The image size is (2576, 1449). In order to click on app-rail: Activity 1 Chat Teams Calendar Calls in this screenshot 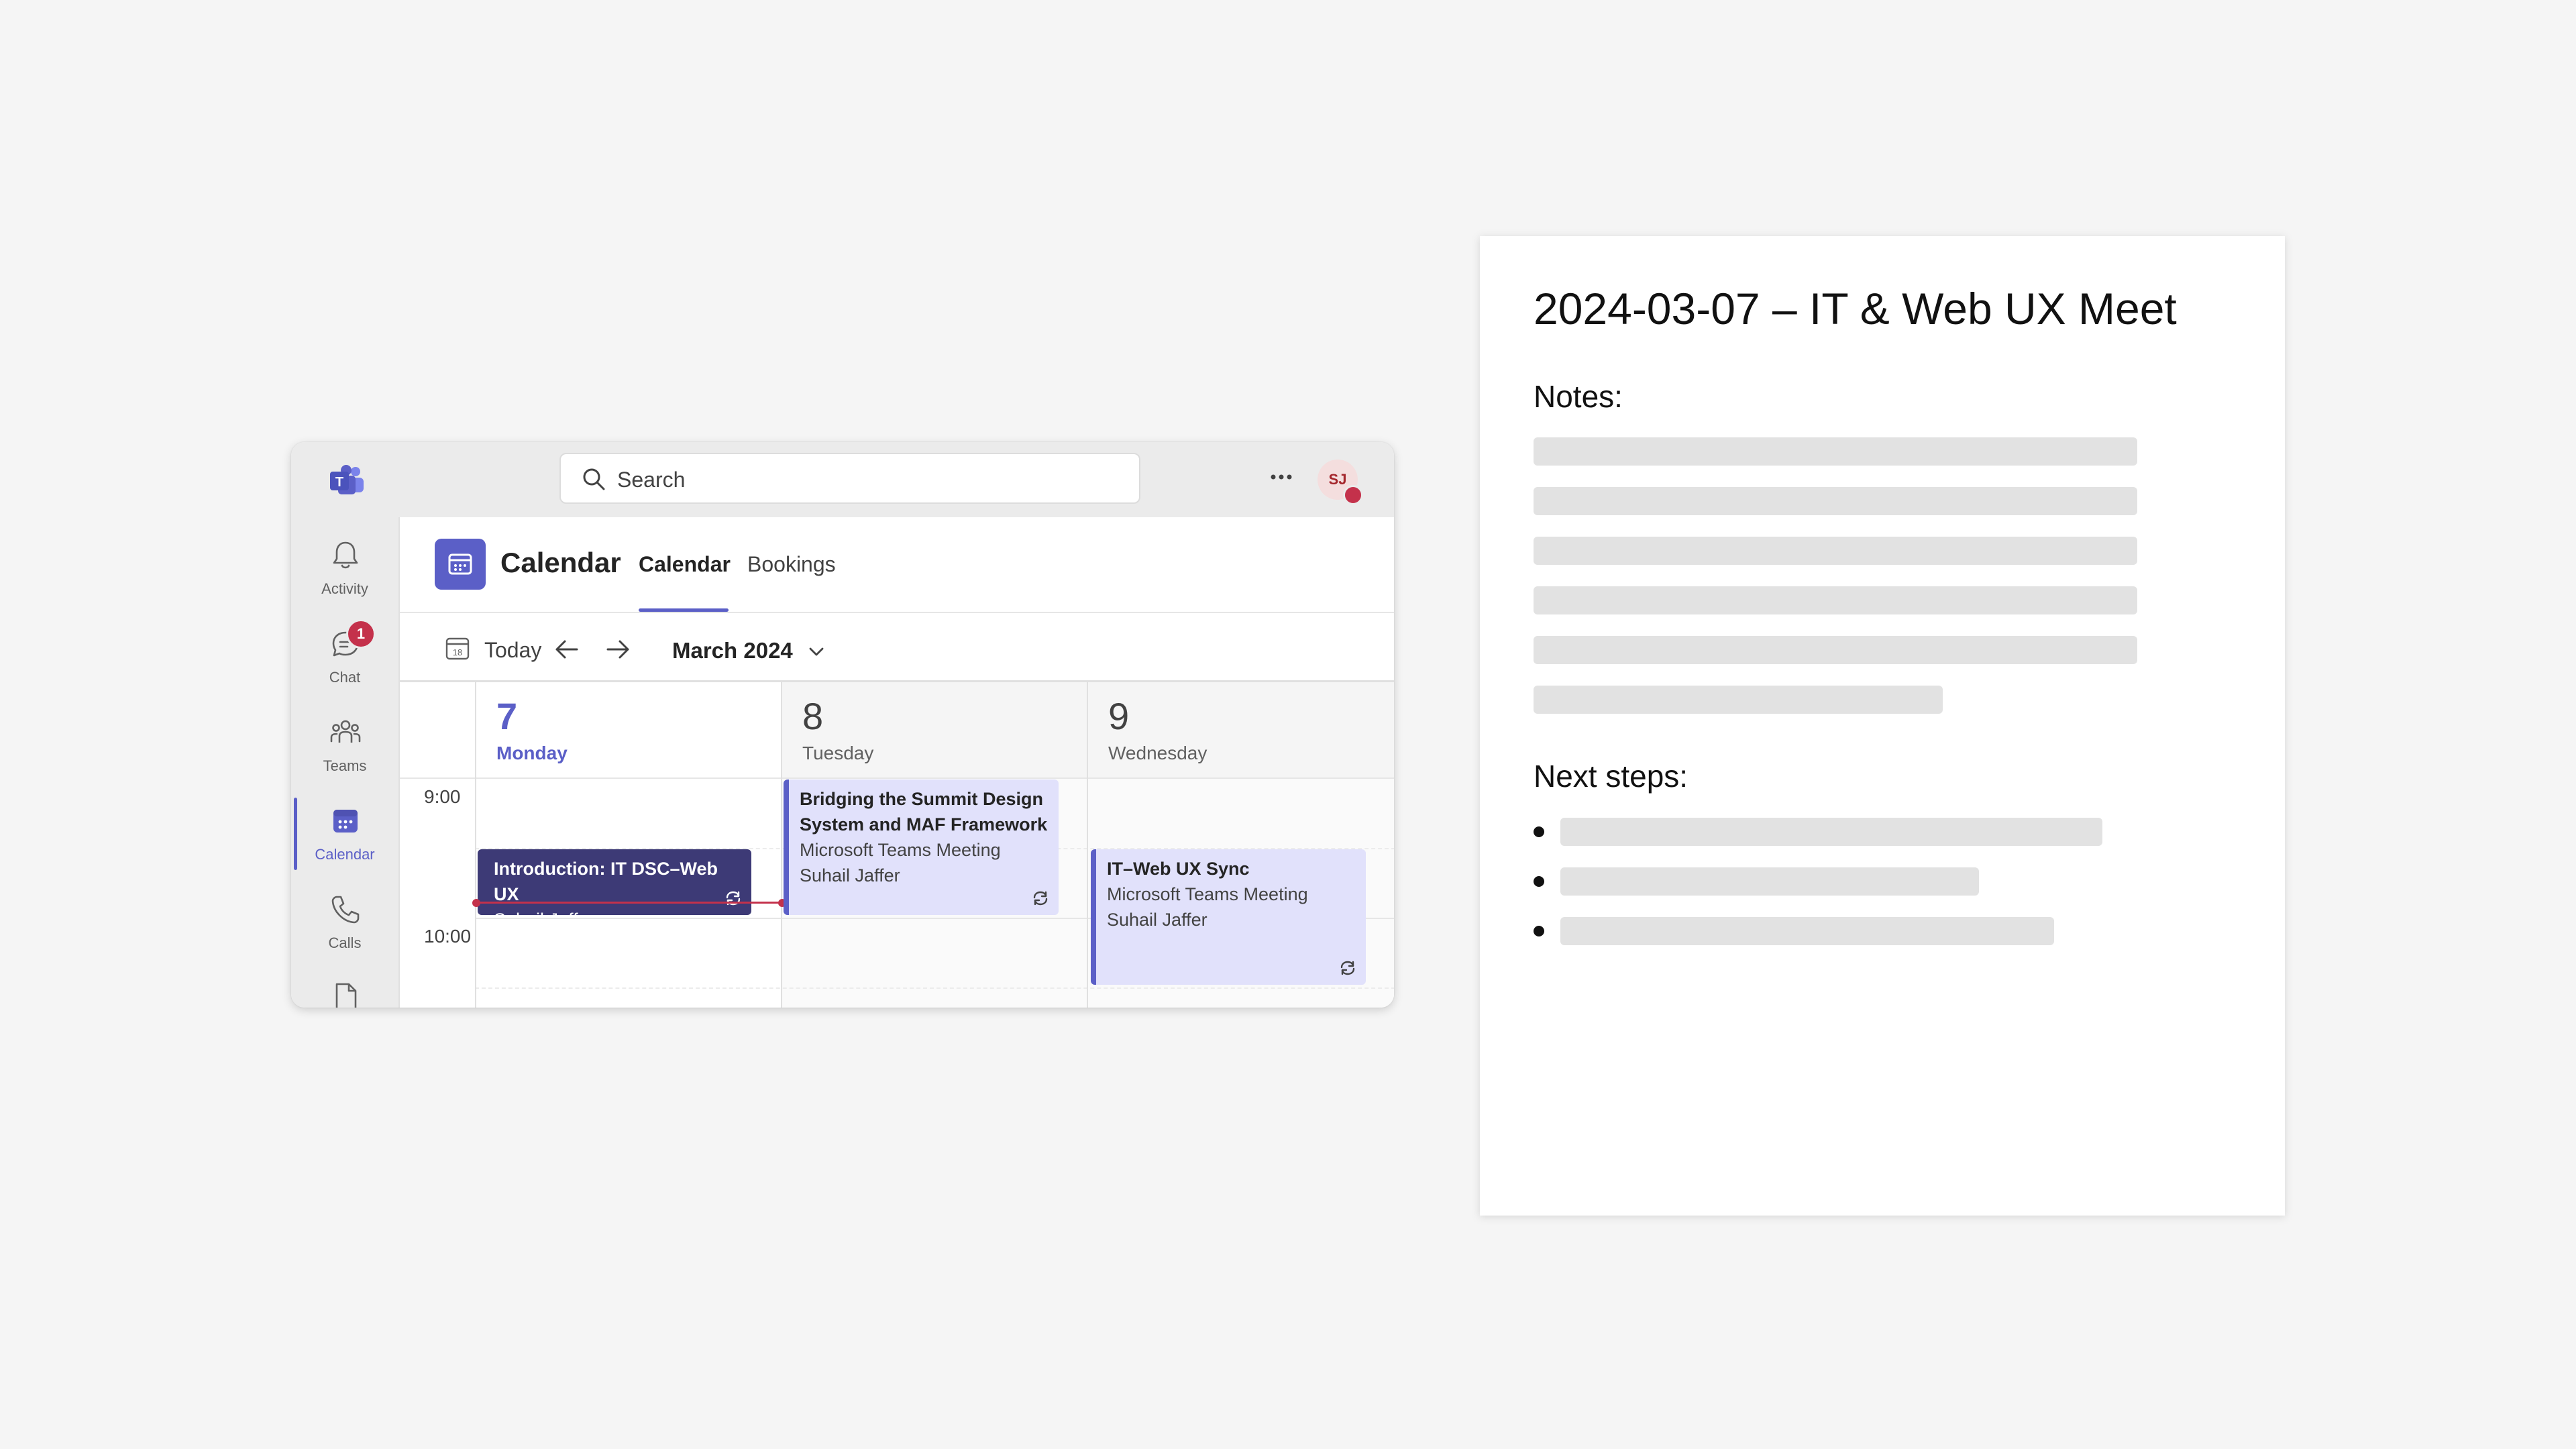, I will do `click(344, 762)`.